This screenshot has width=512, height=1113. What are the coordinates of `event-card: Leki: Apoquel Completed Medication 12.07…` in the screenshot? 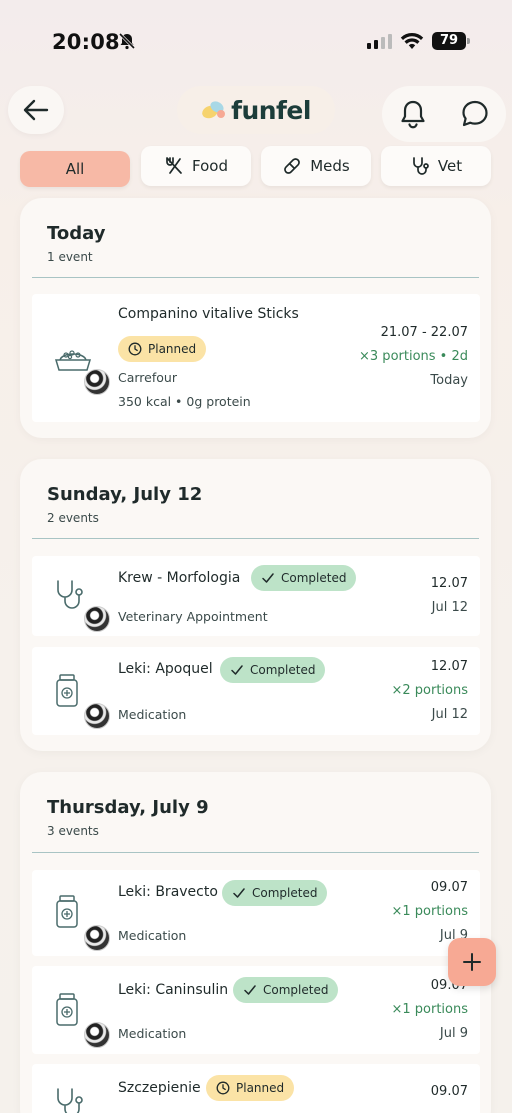 It's located at (256, 691).